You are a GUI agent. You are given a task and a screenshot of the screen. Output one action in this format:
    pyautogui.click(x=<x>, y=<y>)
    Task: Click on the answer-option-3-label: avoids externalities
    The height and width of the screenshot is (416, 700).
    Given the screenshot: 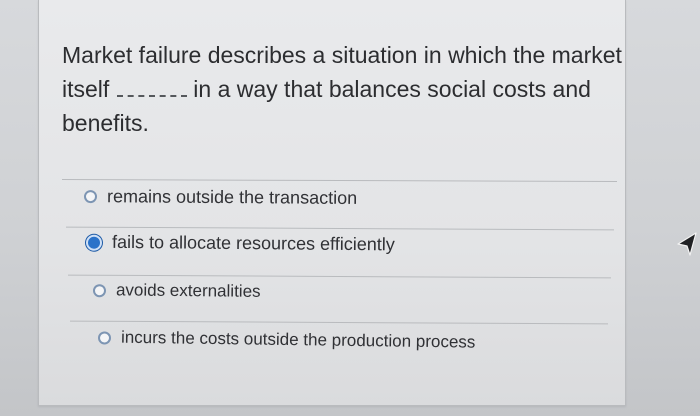 What is the action you would take?
    pyautogui.click(x=188, y=290)
    